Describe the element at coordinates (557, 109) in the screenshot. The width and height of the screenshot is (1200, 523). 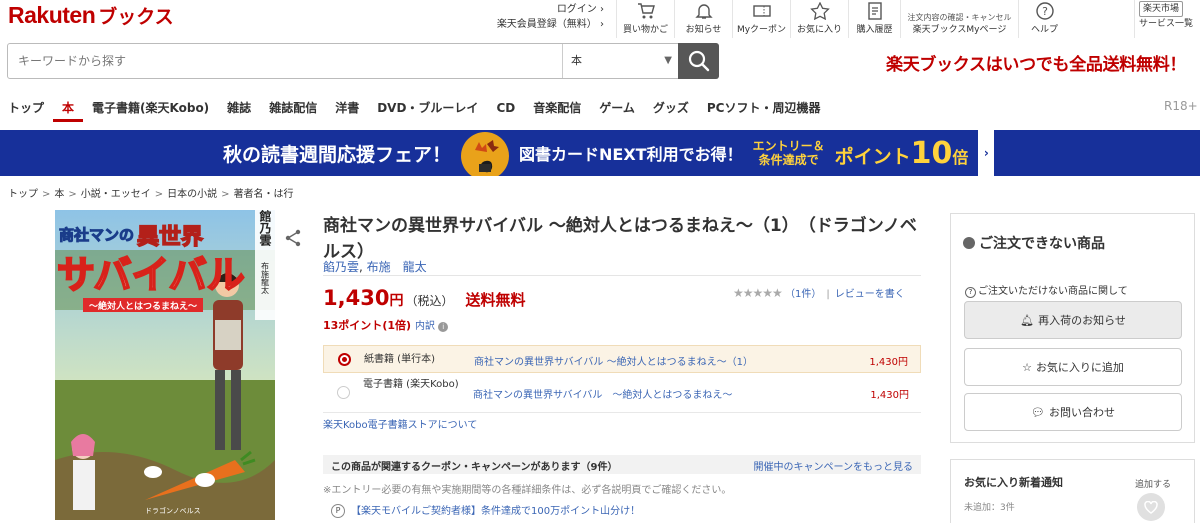
I see `nav-music-streaming: 音楽配信` at that location.